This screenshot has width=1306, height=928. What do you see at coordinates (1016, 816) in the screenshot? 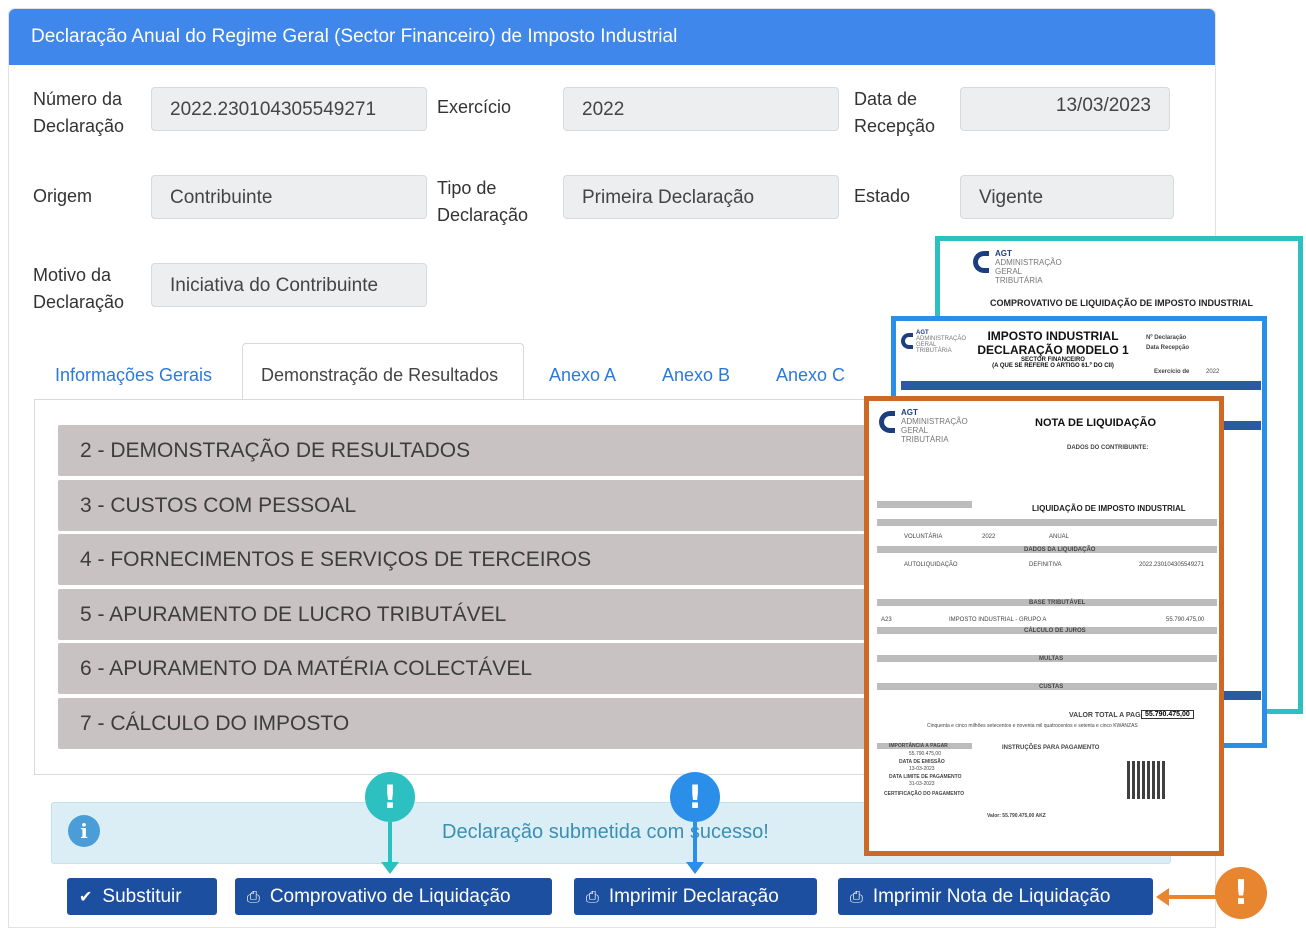
I see `nota-valor-akz: Valor: 55.790.475,00 AKZ` at bounding box center [1016, 816].